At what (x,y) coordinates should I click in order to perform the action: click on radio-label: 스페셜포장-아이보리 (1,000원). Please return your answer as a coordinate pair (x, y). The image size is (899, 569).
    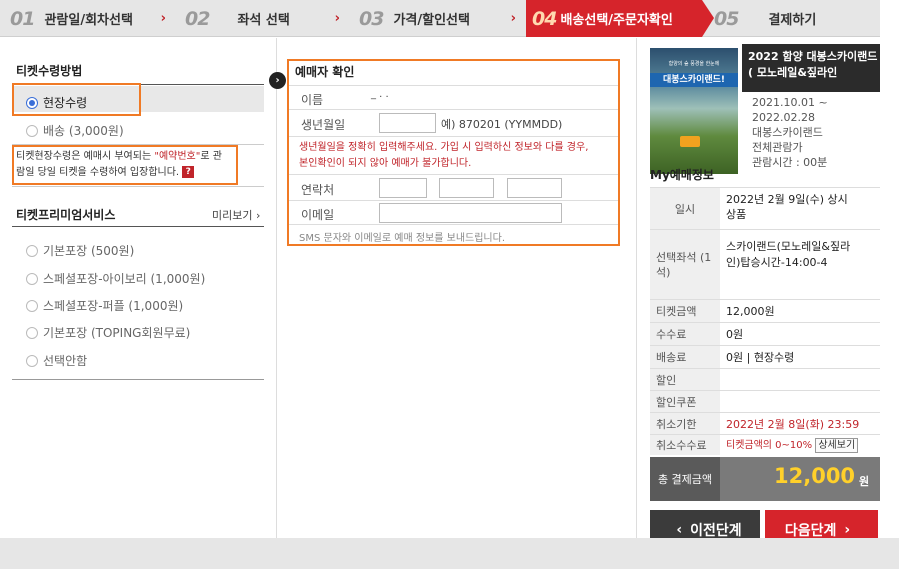
    Looking at the image, I should click on (124, 279).